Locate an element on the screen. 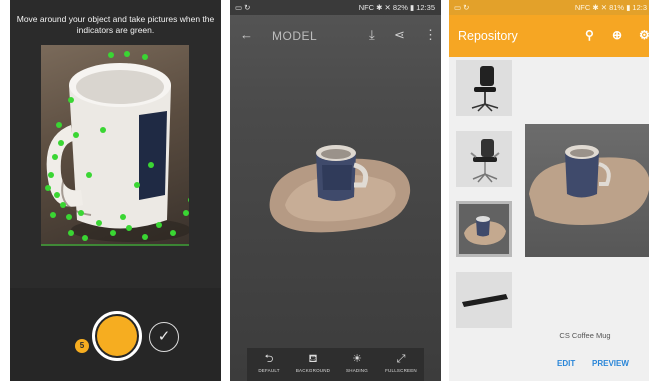 The image size is (649, 381). paint-icon: ⛾ is located at coordinates (313, 359).